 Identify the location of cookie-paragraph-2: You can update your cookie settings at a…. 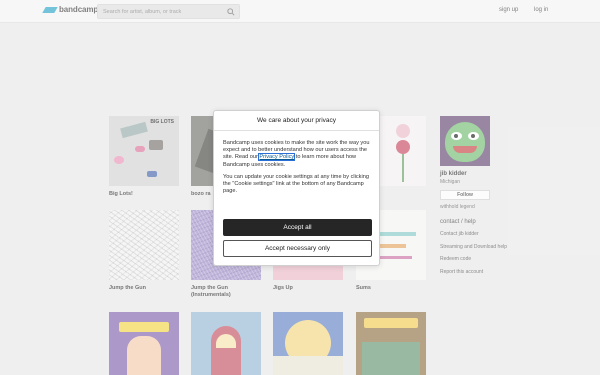
(296, 184).